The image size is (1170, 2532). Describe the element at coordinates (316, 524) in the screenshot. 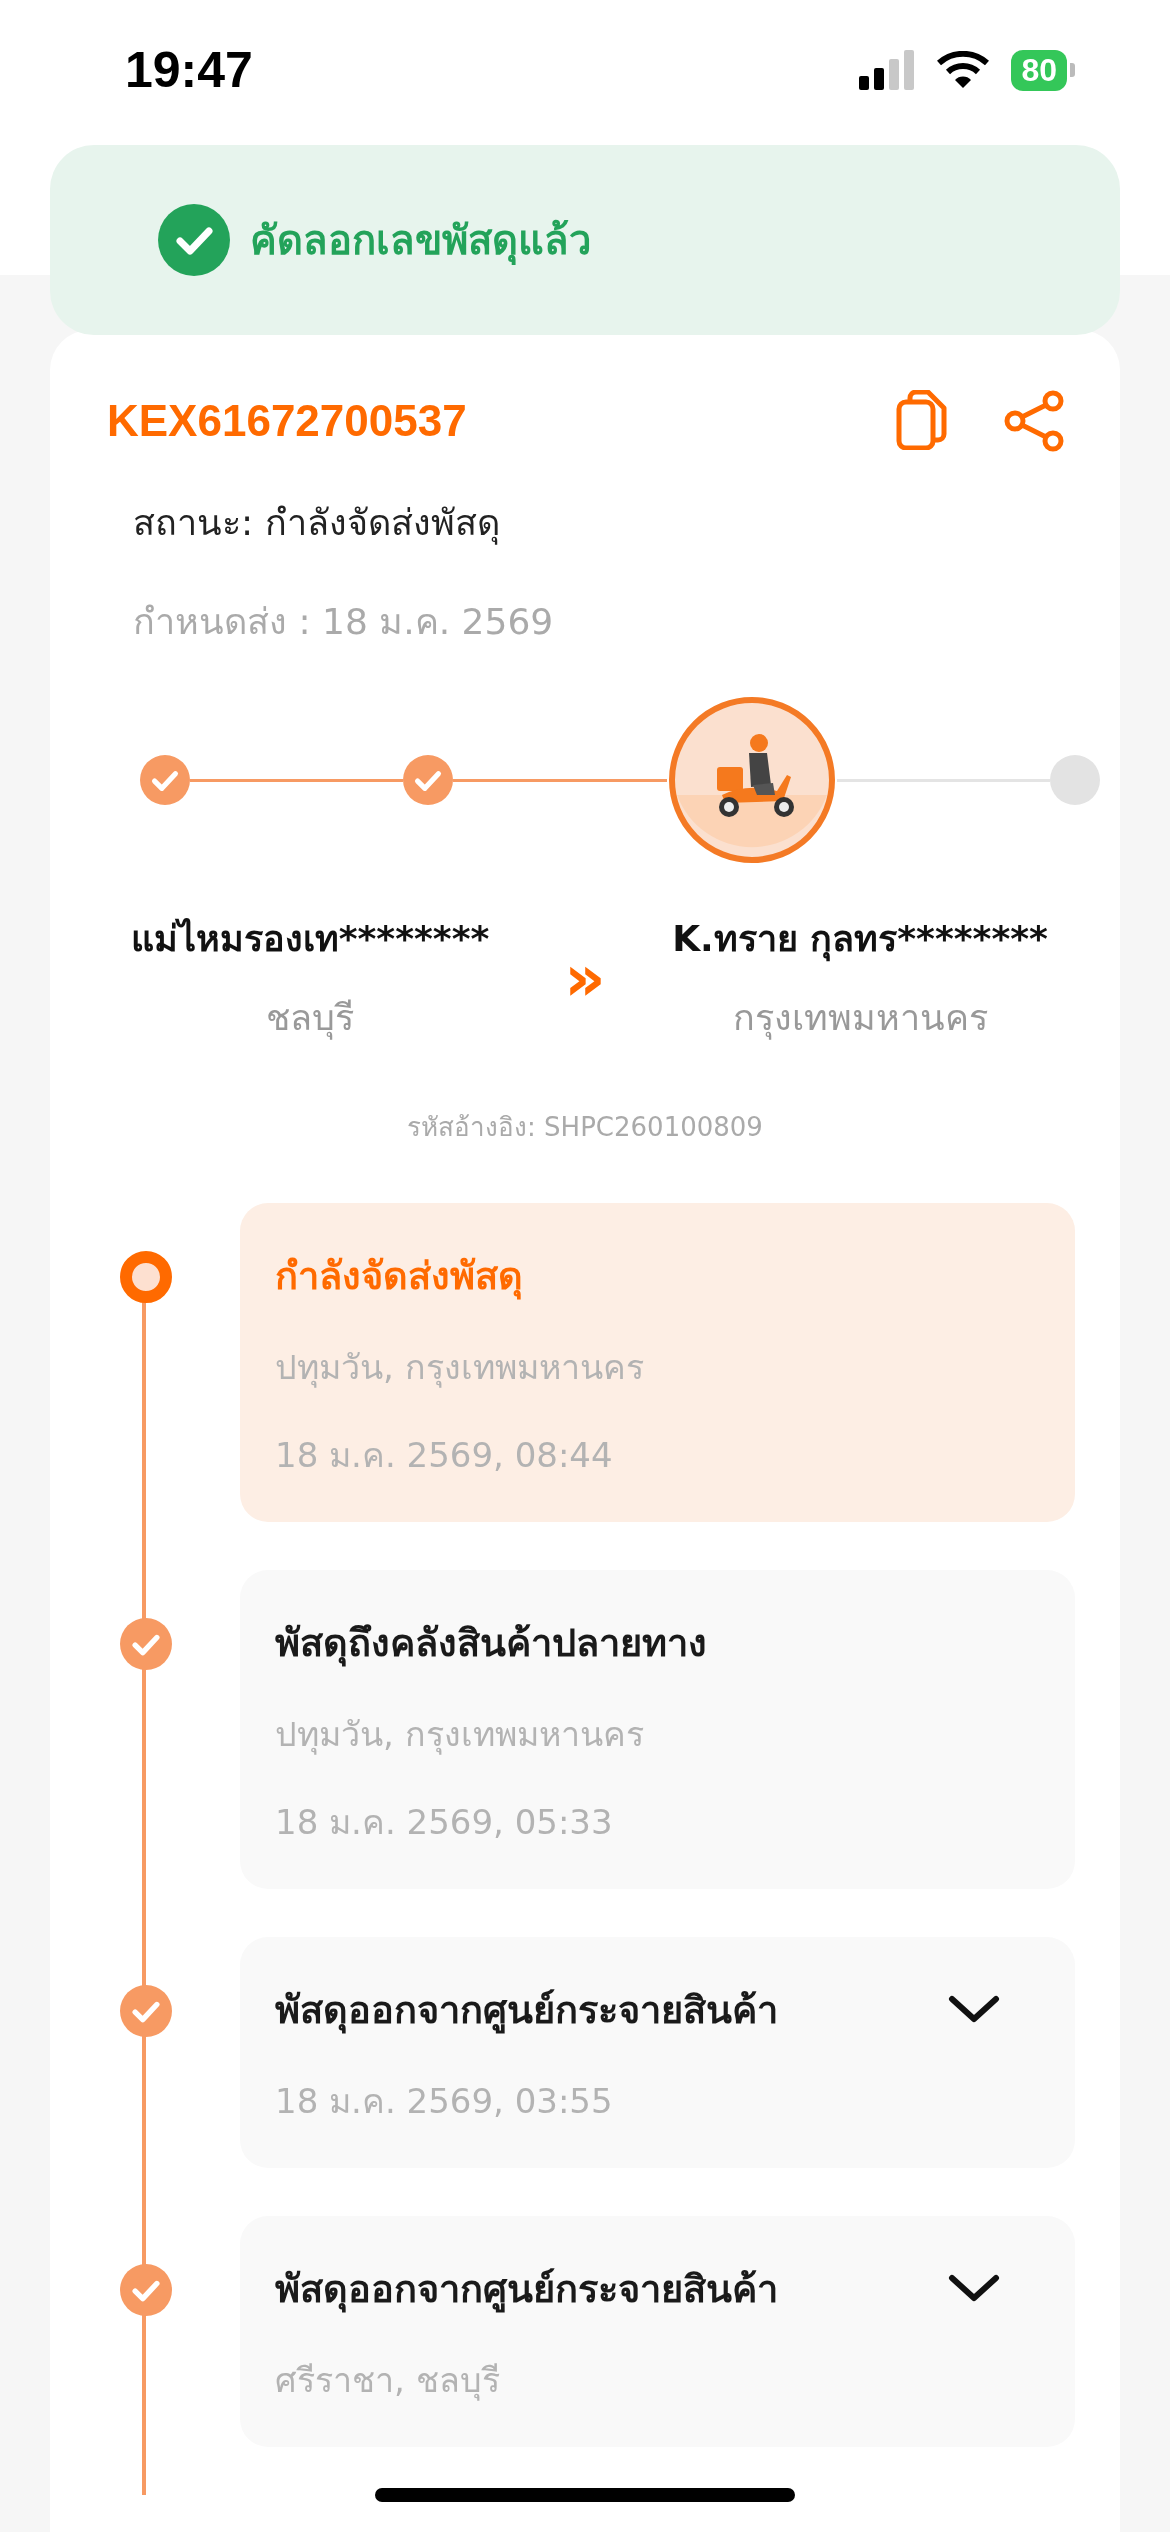

I see `delivery-status: สถานะ: กำลังจัดส่งพัสดุ` at that location.